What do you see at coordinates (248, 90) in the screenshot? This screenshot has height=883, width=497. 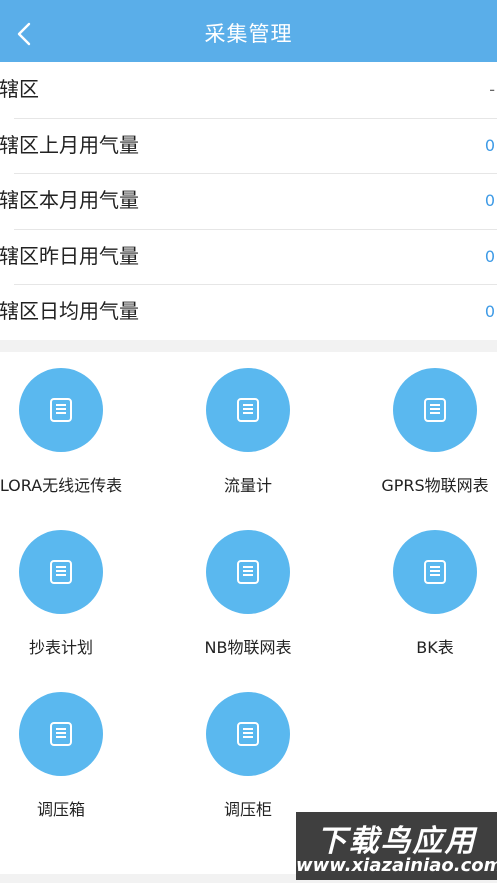 I see `stat-row-district: 辖区 -` at bounding box center [248, 90].